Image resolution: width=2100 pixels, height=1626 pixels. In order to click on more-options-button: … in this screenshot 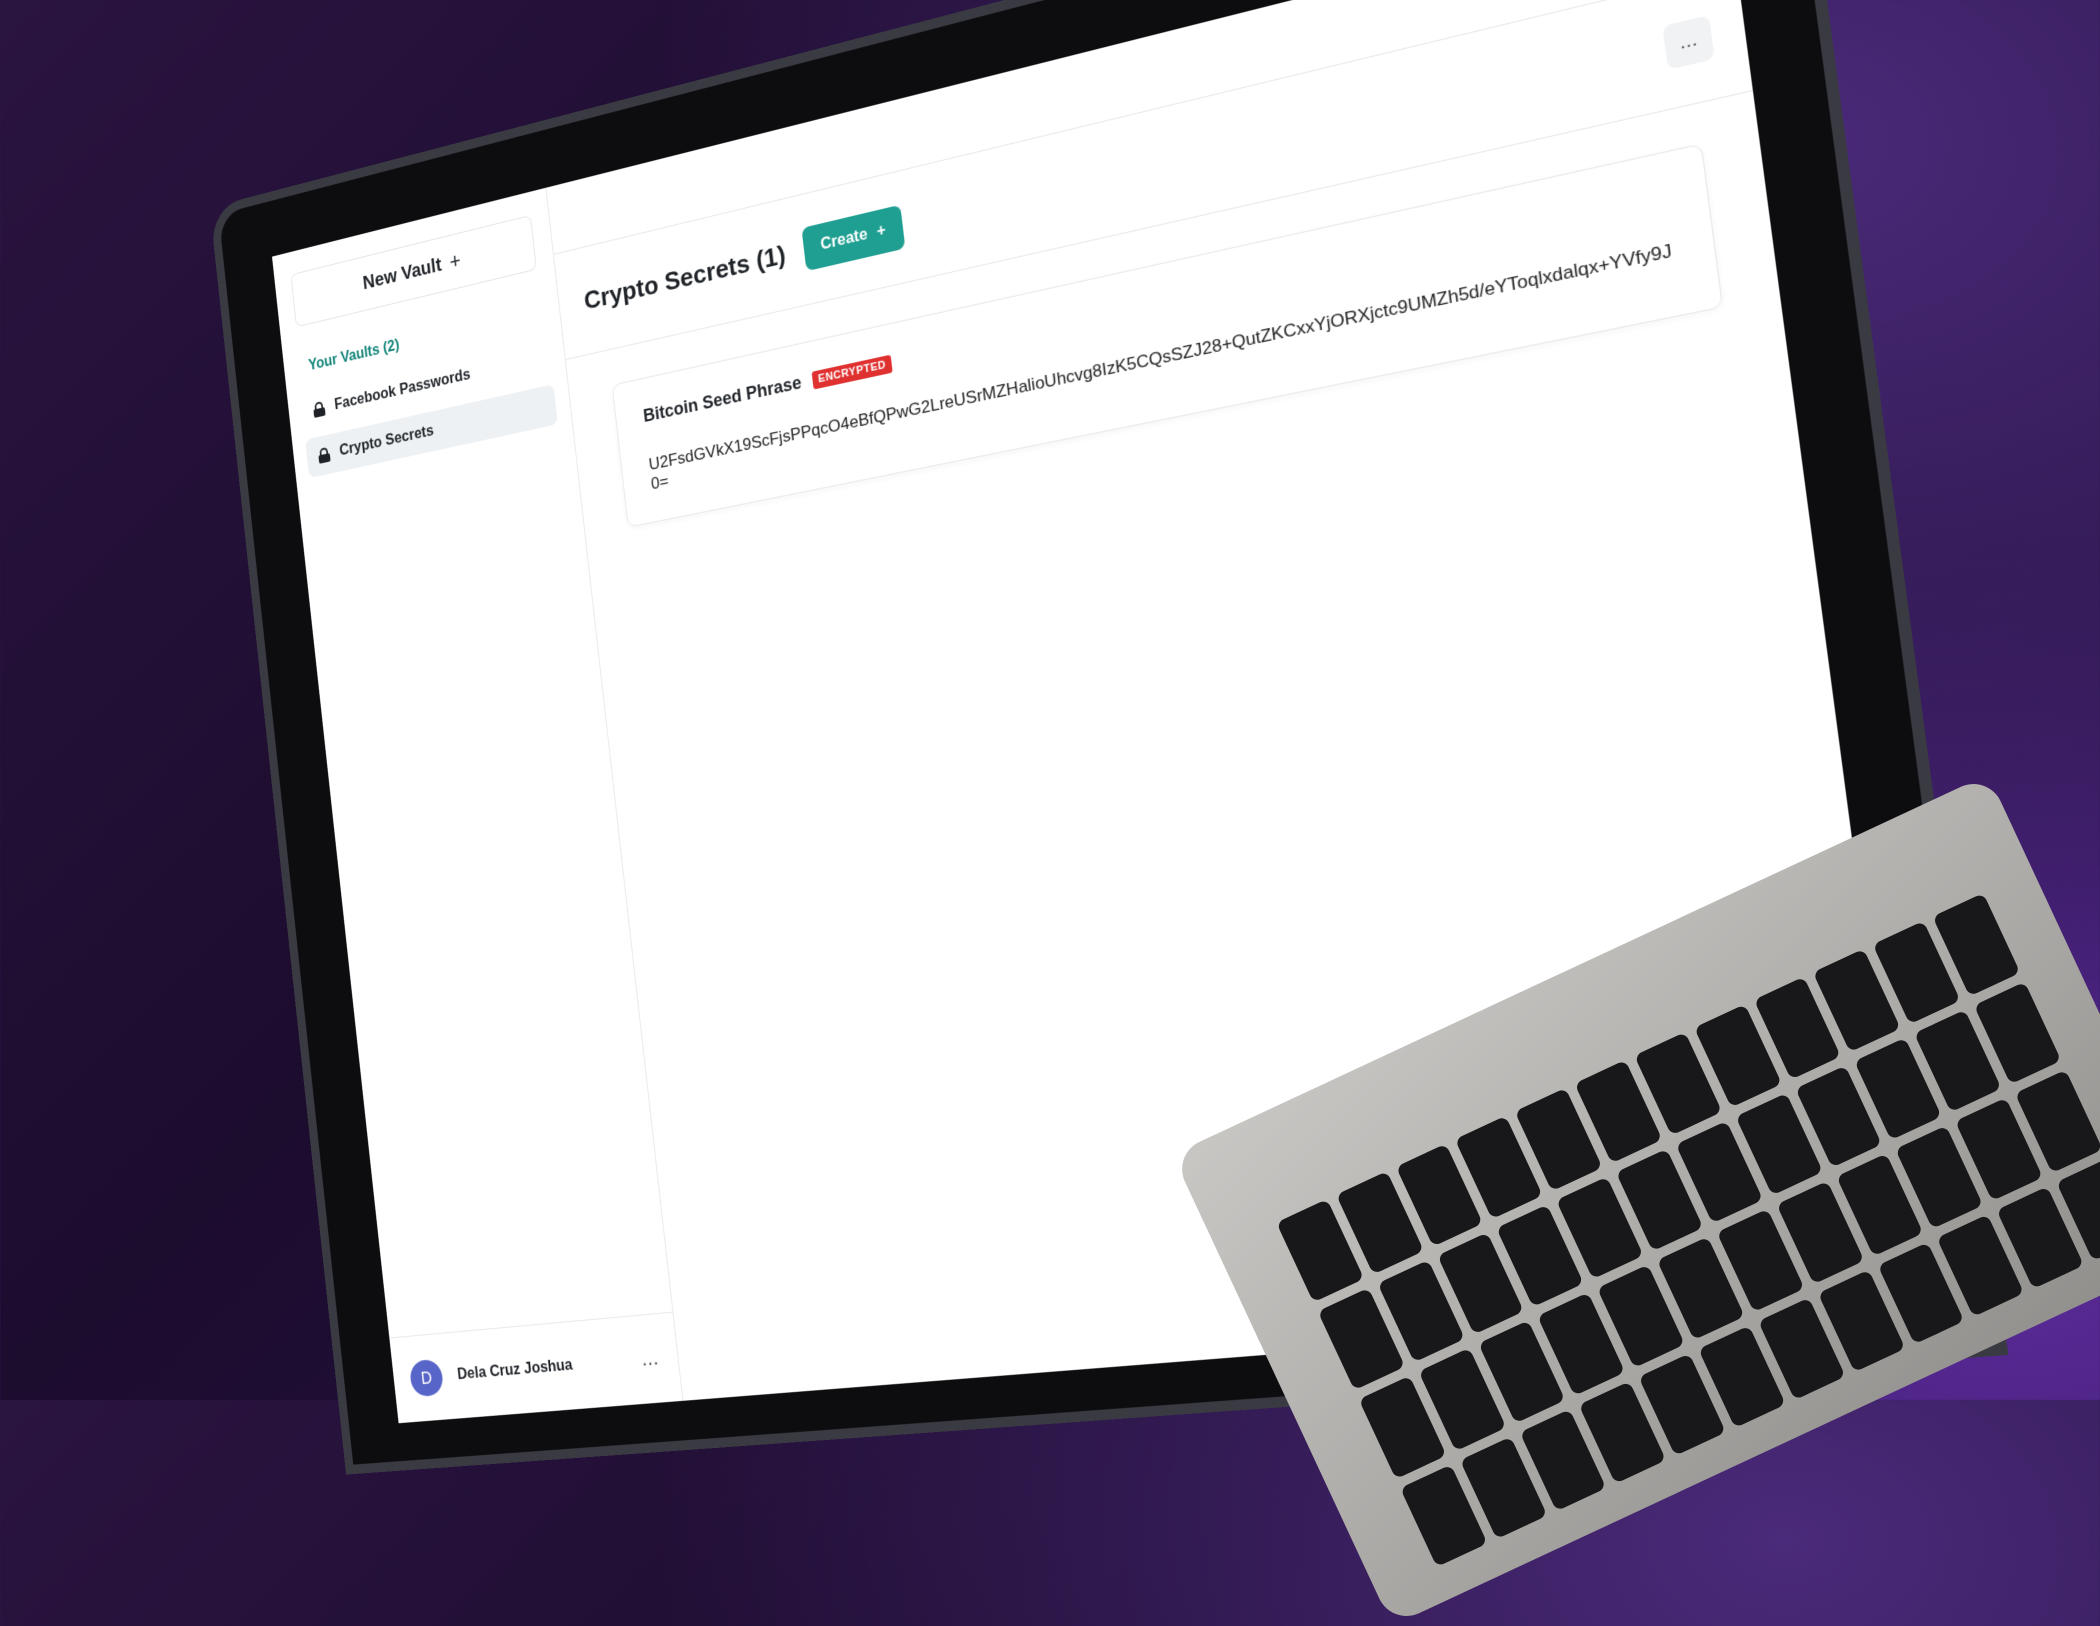, I will do `click(1688, 42)`.